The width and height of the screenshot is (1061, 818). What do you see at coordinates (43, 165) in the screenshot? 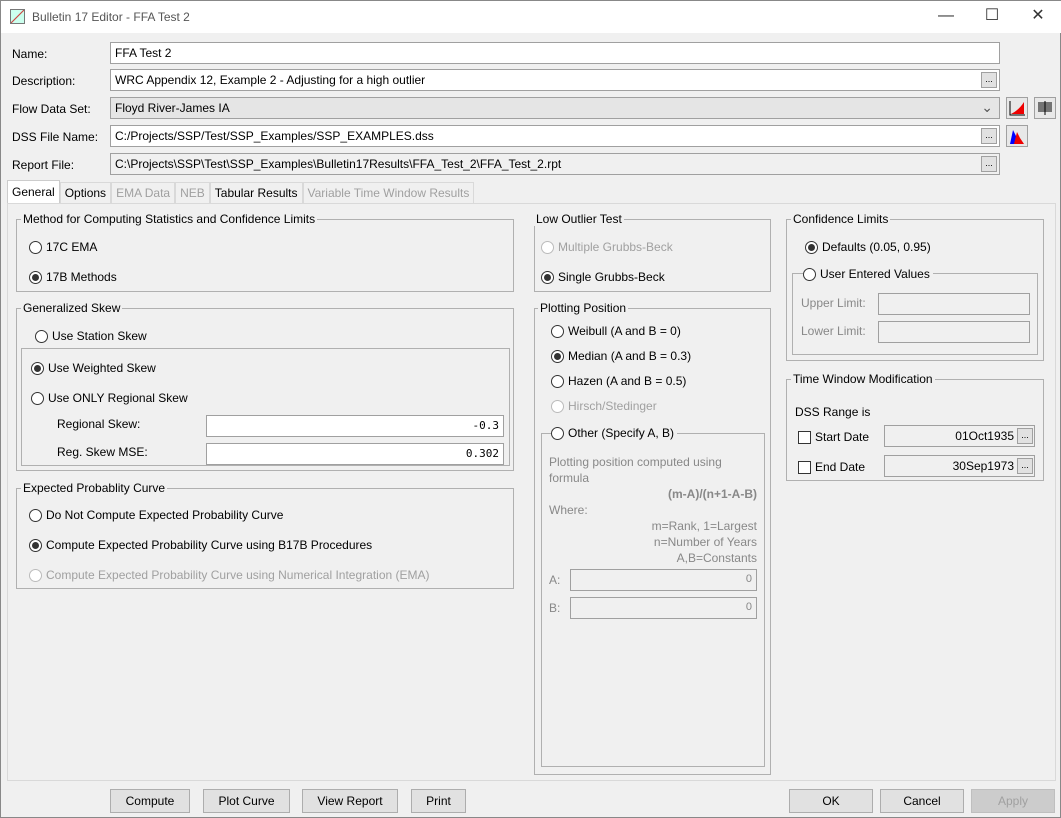
I see `report-file-label: Report File:` at bounding box center [43, 165].